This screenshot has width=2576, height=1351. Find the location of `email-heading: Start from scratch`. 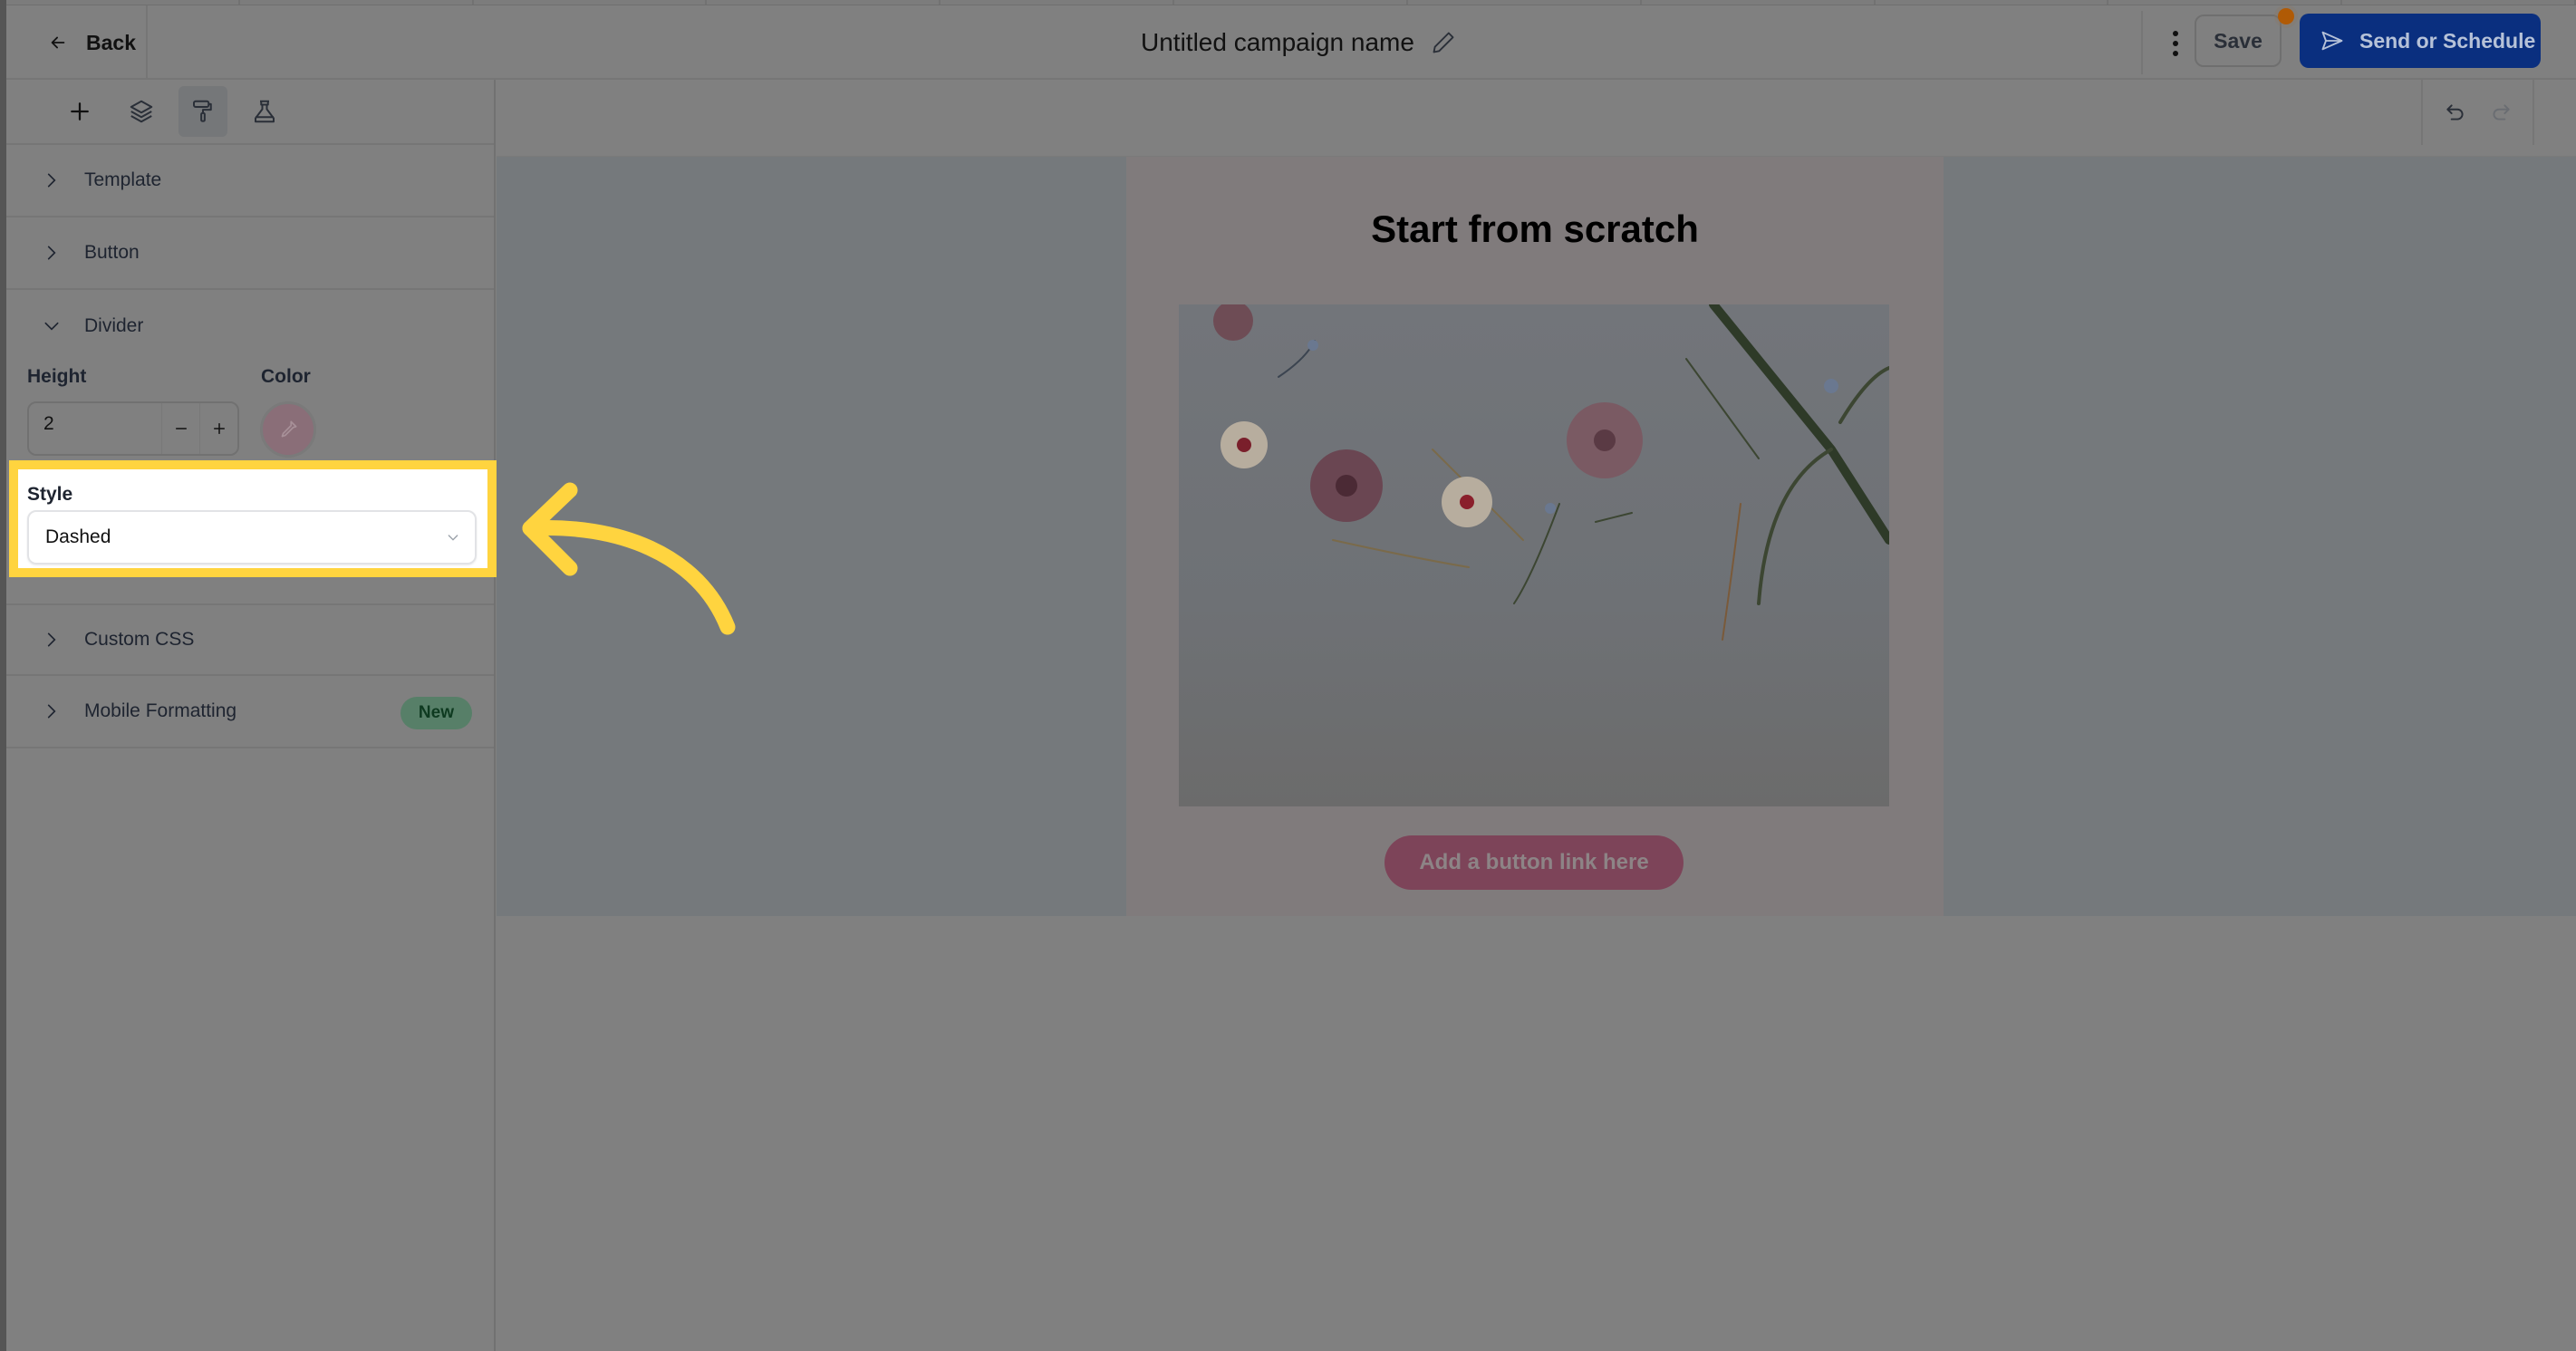

email-heading: Start from scratch is located at coordinates (1535, 229).